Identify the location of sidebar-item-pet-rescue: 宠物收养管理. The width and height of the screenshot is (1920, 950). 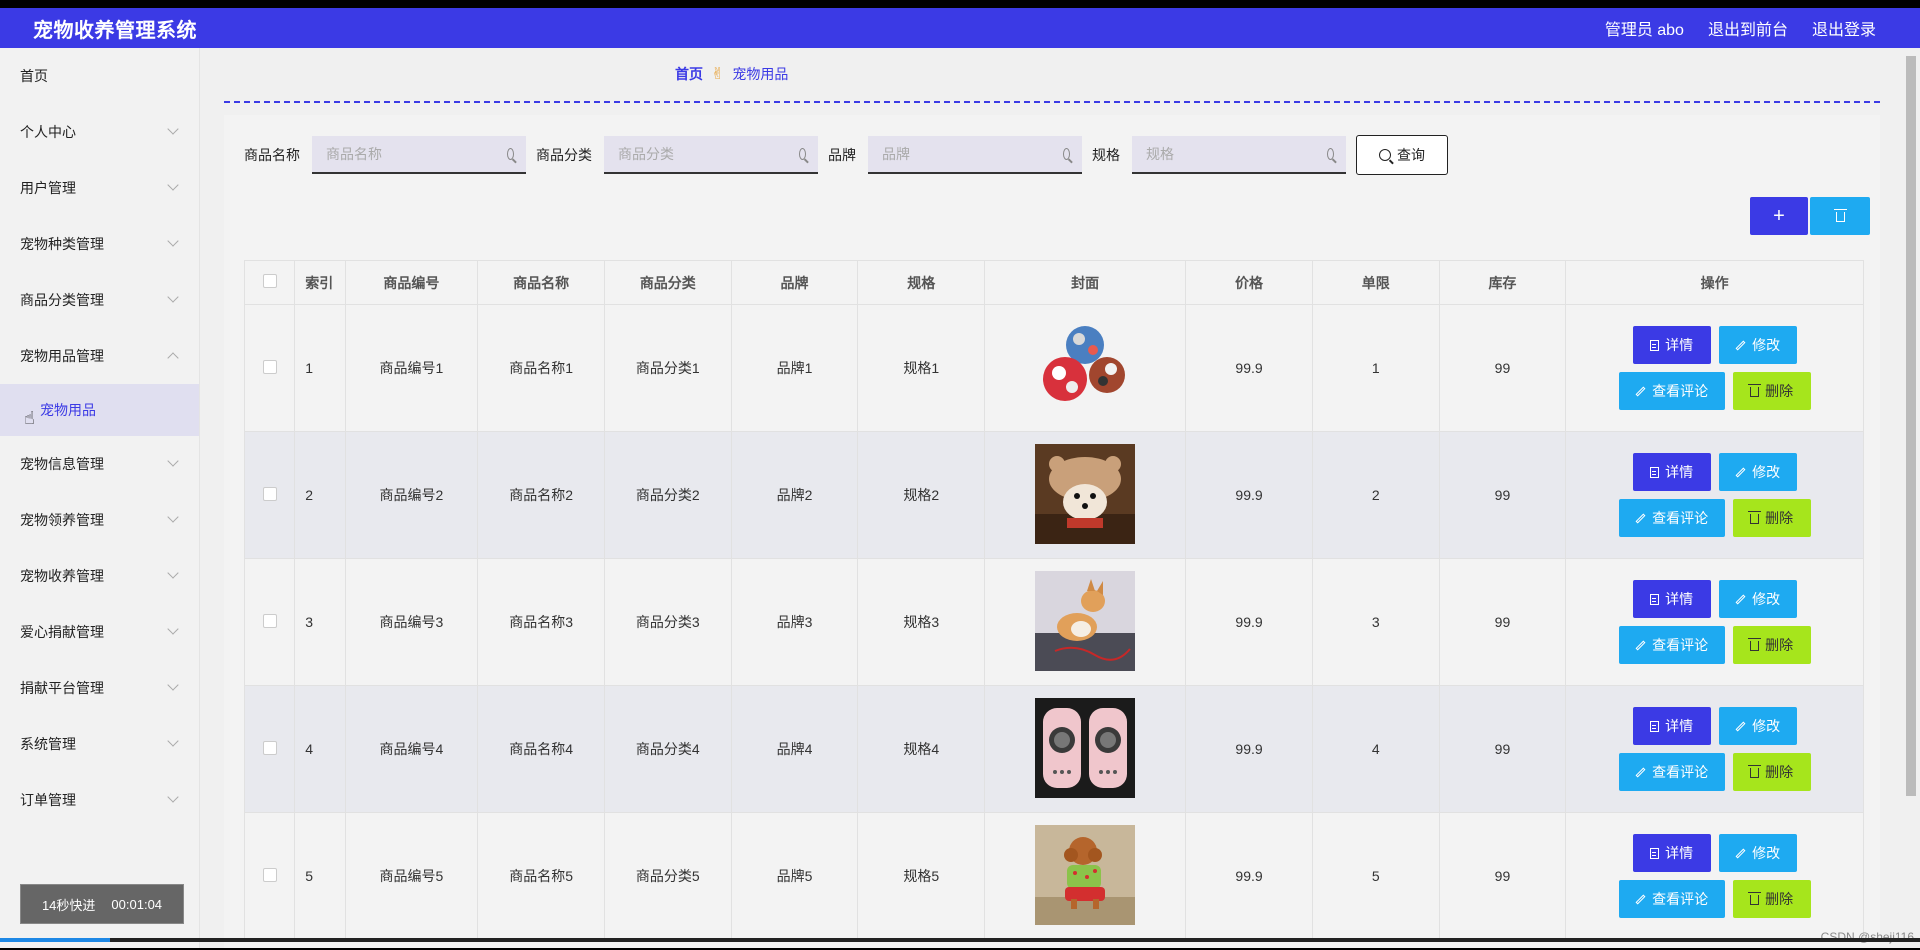
(99, 576).